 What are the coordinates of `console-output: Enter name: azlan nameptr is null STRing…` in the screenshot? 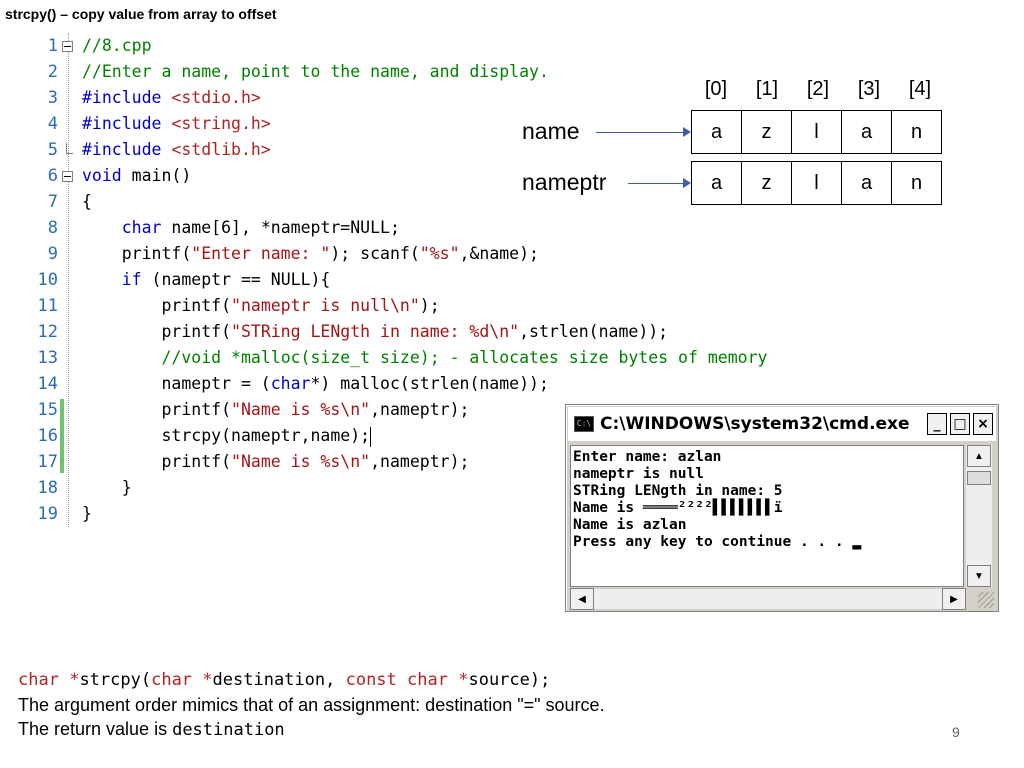 It's located at (717, 499).